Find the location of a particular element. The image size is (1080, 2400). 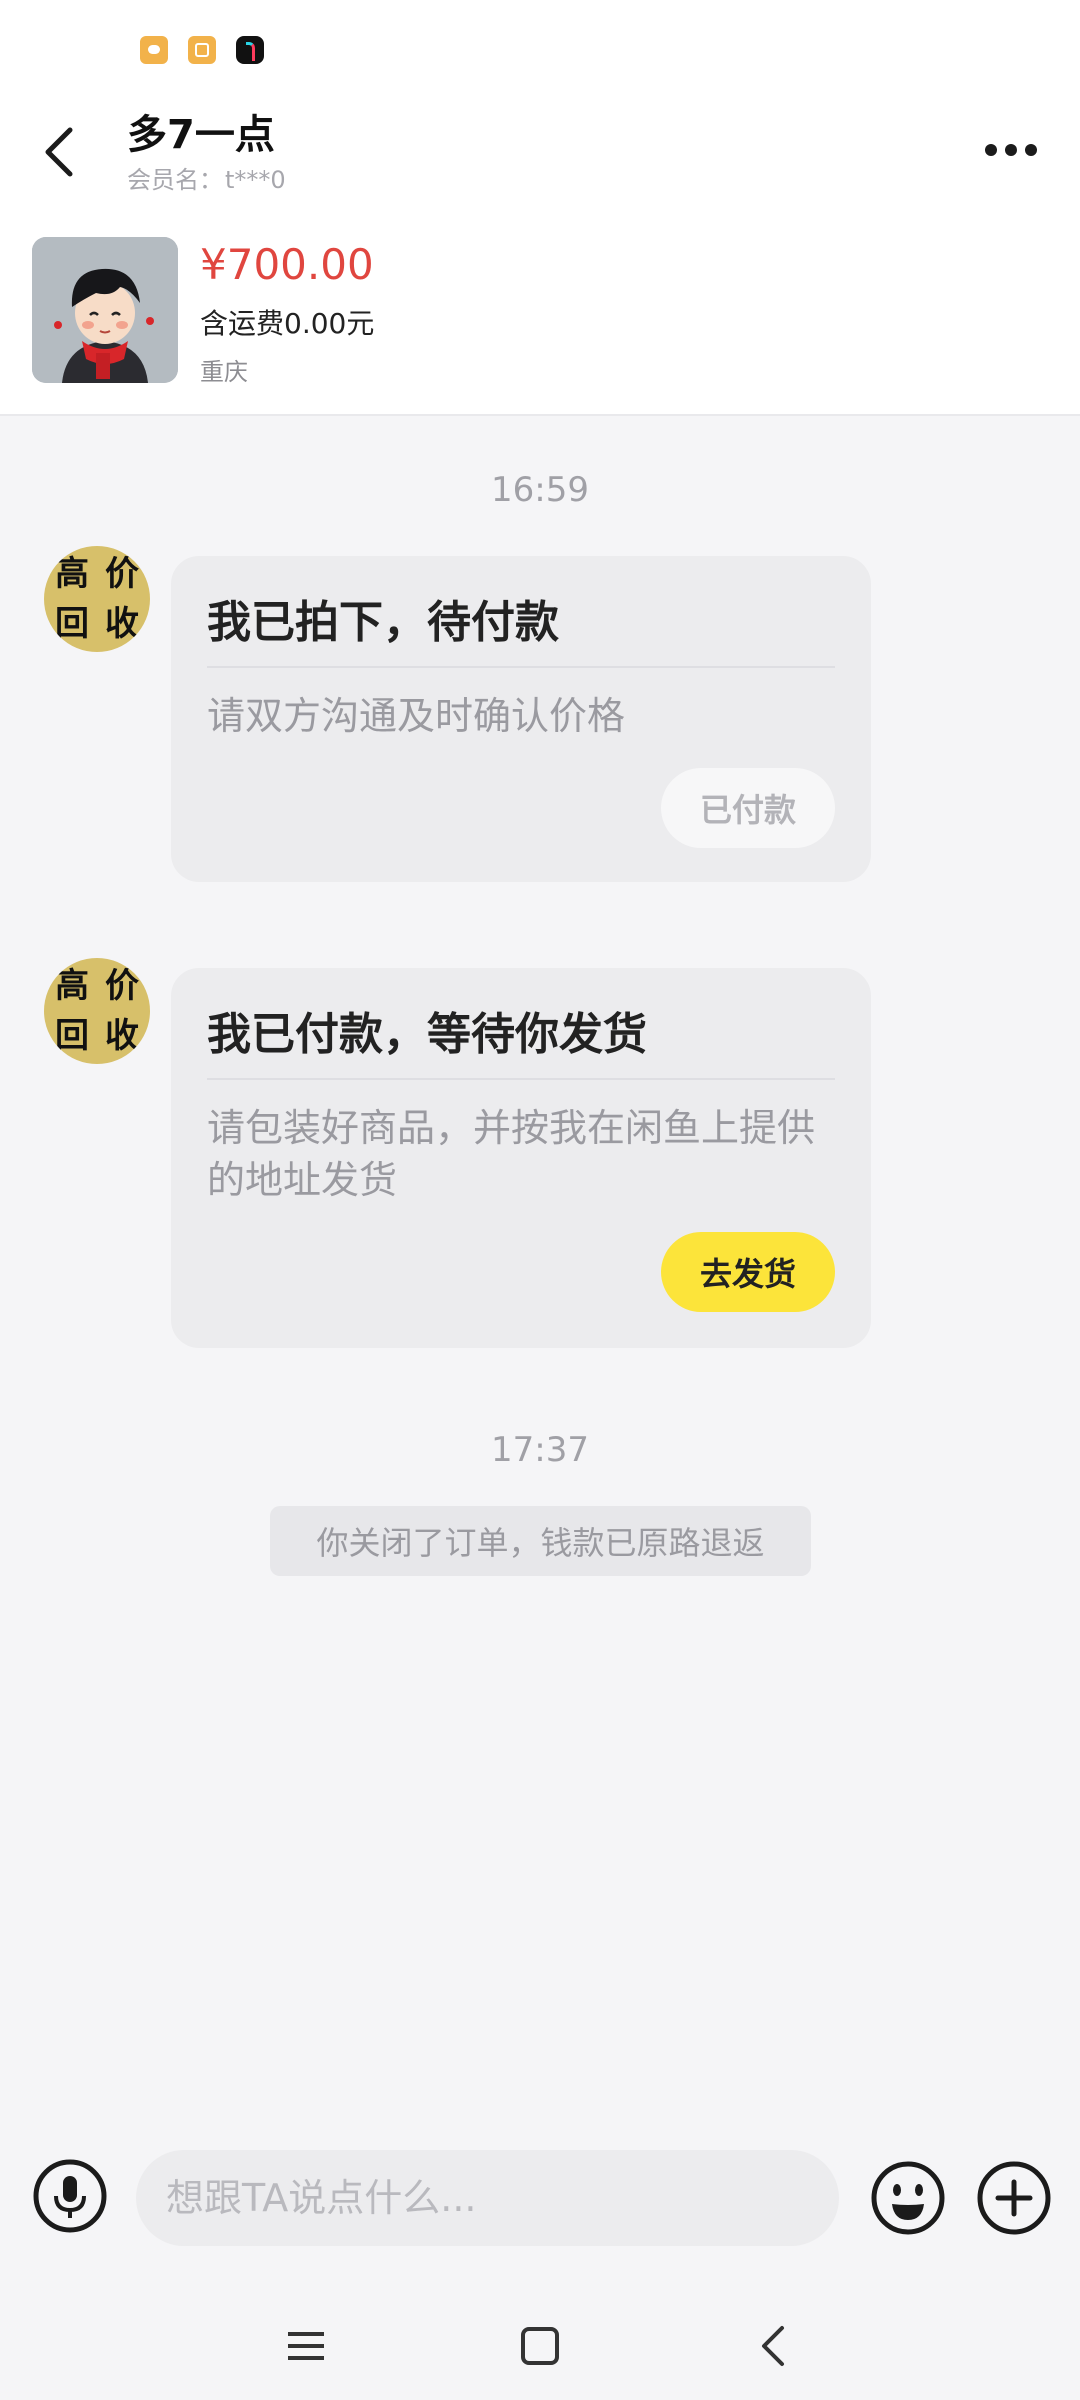

card-title: 我已拍下，待付款 is located at coordinates (383, 622).